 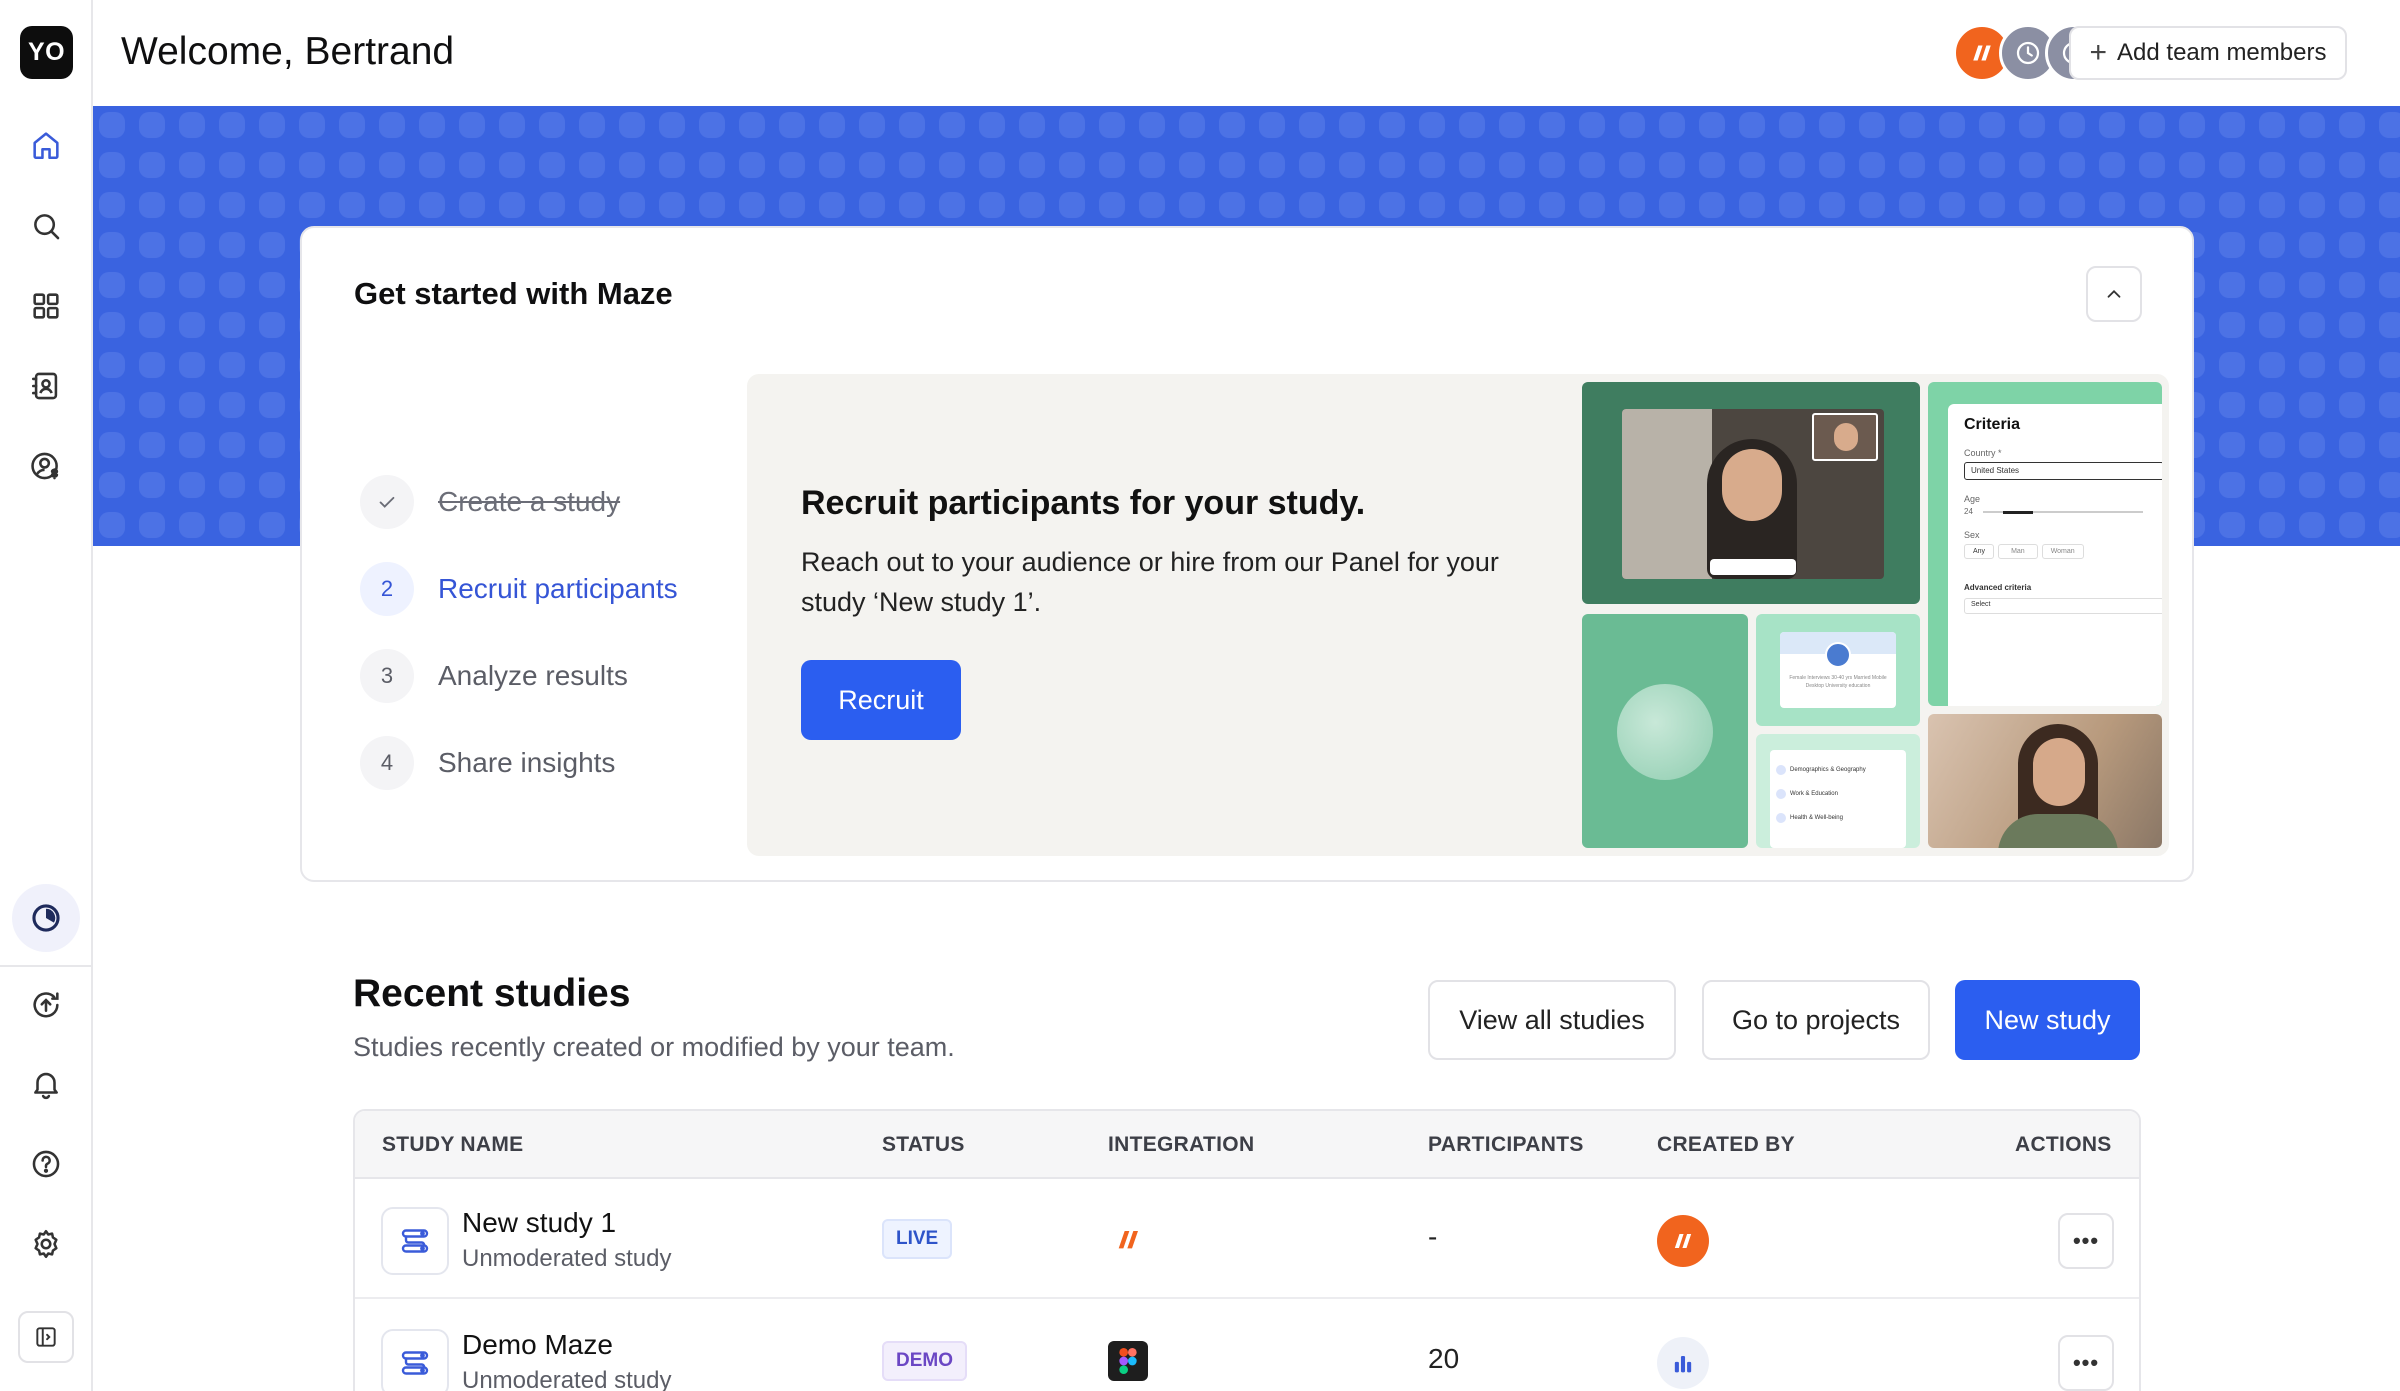 What do you see at coordinates (2063, 471) in the screenshot?
I see `criteria-value: United States` at bounding box center [2063, 471].